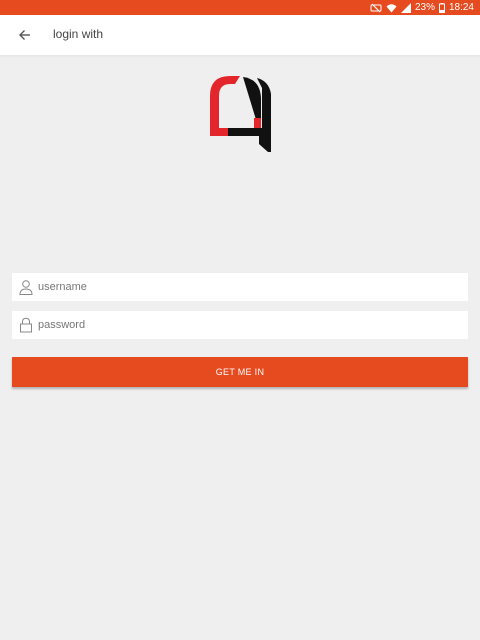 The width and height of the screenshot is (480, 640). I want to click on password-field, so click(240, 325).